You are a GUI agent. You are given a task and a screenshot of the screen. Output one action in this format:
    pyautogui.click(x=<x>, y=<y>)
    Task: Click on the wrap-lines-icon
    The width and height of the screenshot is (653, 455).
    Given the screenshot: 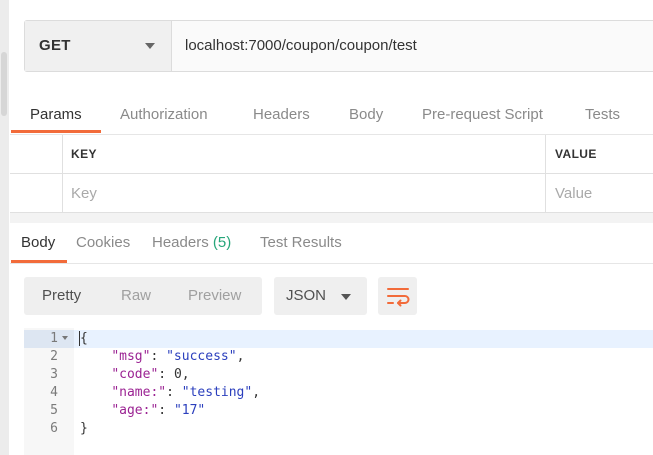 What is the action you would take?
    pyautogui.click(x=398, y=297)
    